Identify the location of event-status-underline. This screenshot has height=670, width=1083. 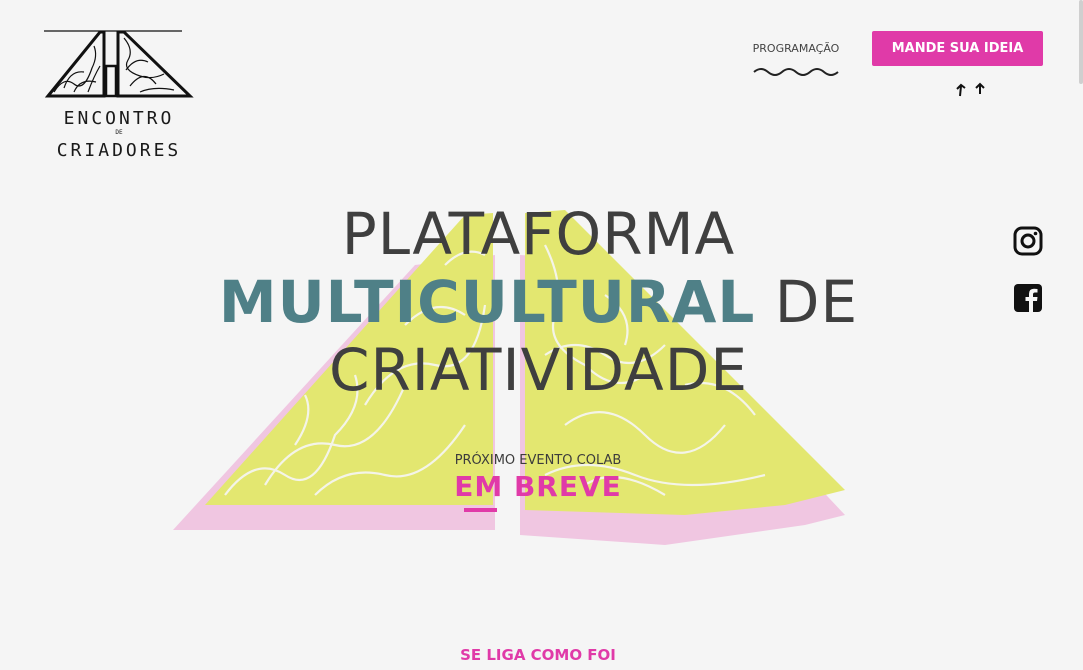
(480, 510).